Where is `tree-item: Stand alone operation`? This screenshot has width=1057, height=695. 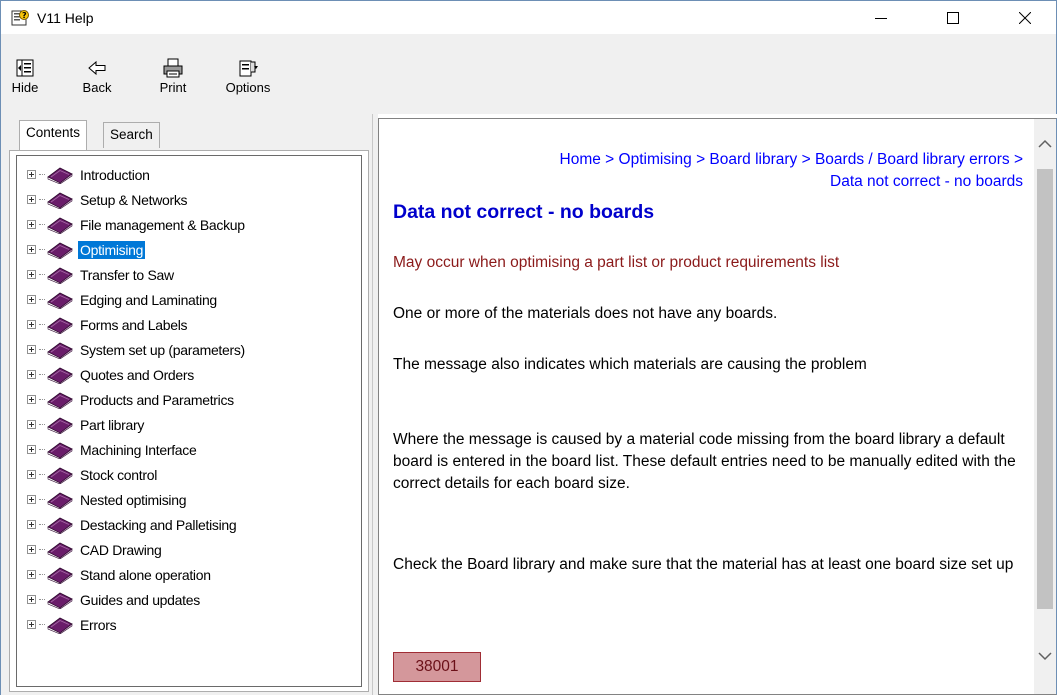 tree-item: Stand alone operation is located at coordinates (137, 574).